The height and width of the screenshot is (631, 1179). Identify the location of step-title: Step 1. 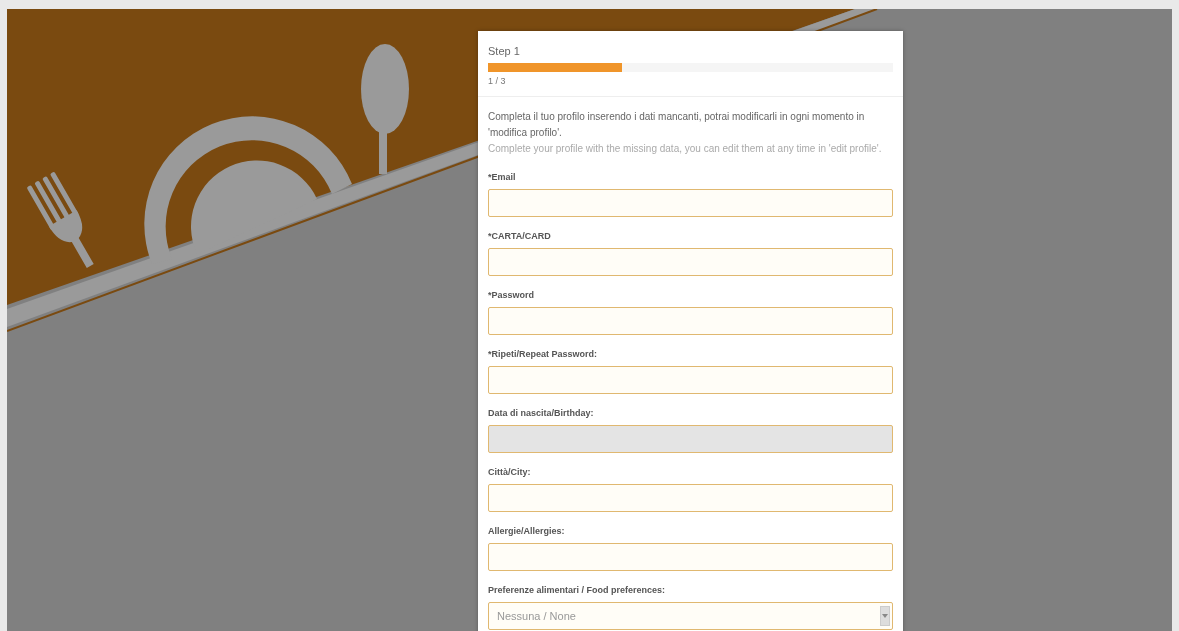
(504, 51).